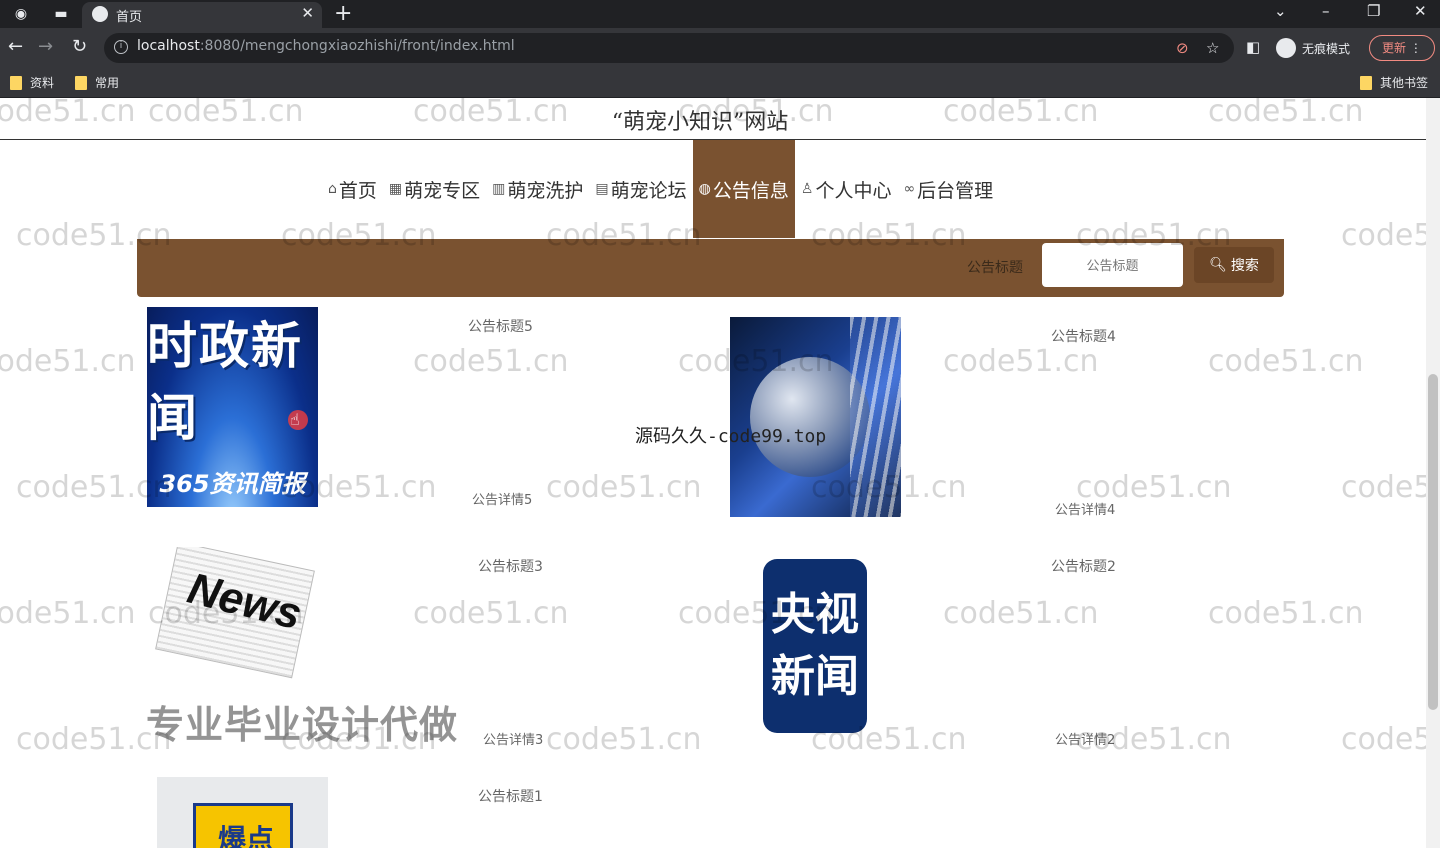 The width and height of the screenshot is (1440, 848). What do you see at coordinates (1182, 48) in the screenshot?
I see `blocked-icon: ⊘` at bounding box center [1182, 48].